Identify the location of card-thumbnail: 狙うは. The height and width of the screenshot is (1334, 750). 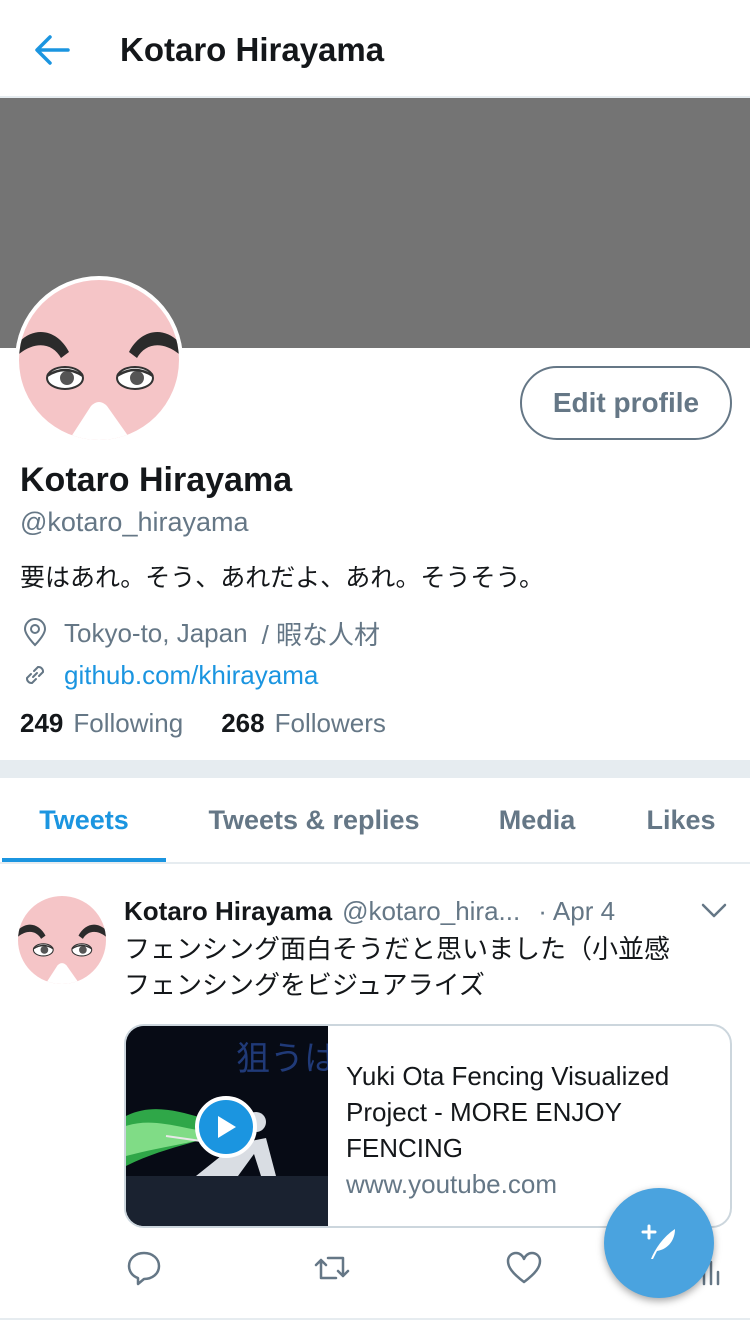
(227, 1126).